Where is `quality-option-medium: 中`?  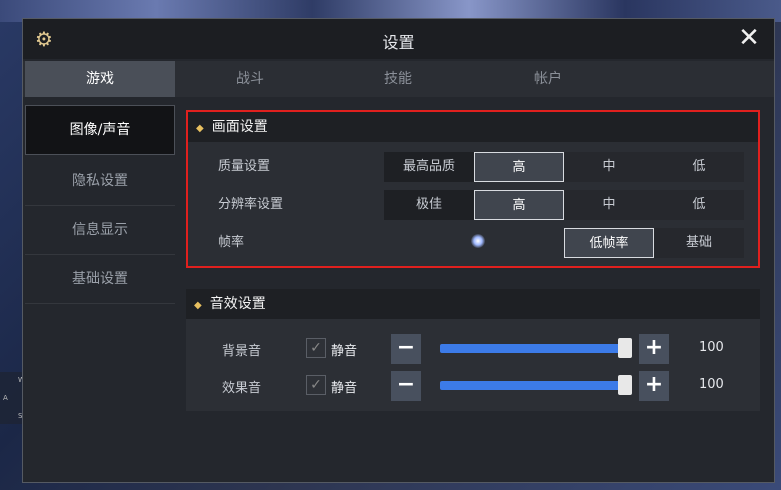
quality-option-medium: 中 is located at coordinates (609, 167).